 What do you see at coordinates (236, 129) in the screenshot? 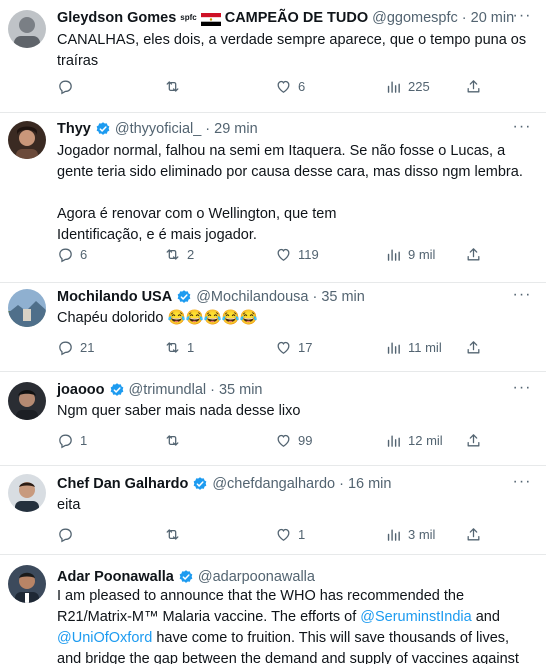
I see `timestamp: 29 min` at bounding box center [236, 129].